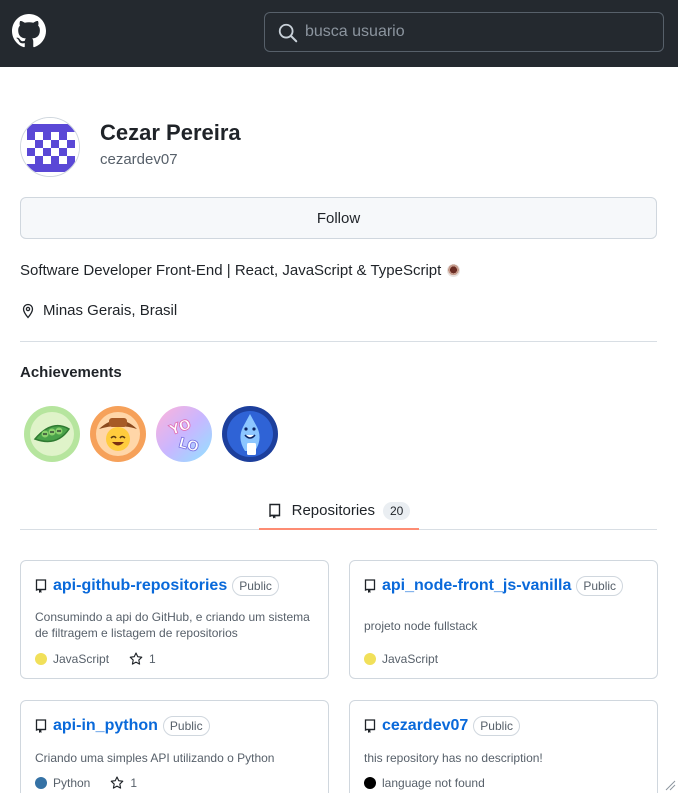 Image resolution: width=678 pixels, height=793 pixels. I want to click on profile-login: cezardev07, so click(139, 159).